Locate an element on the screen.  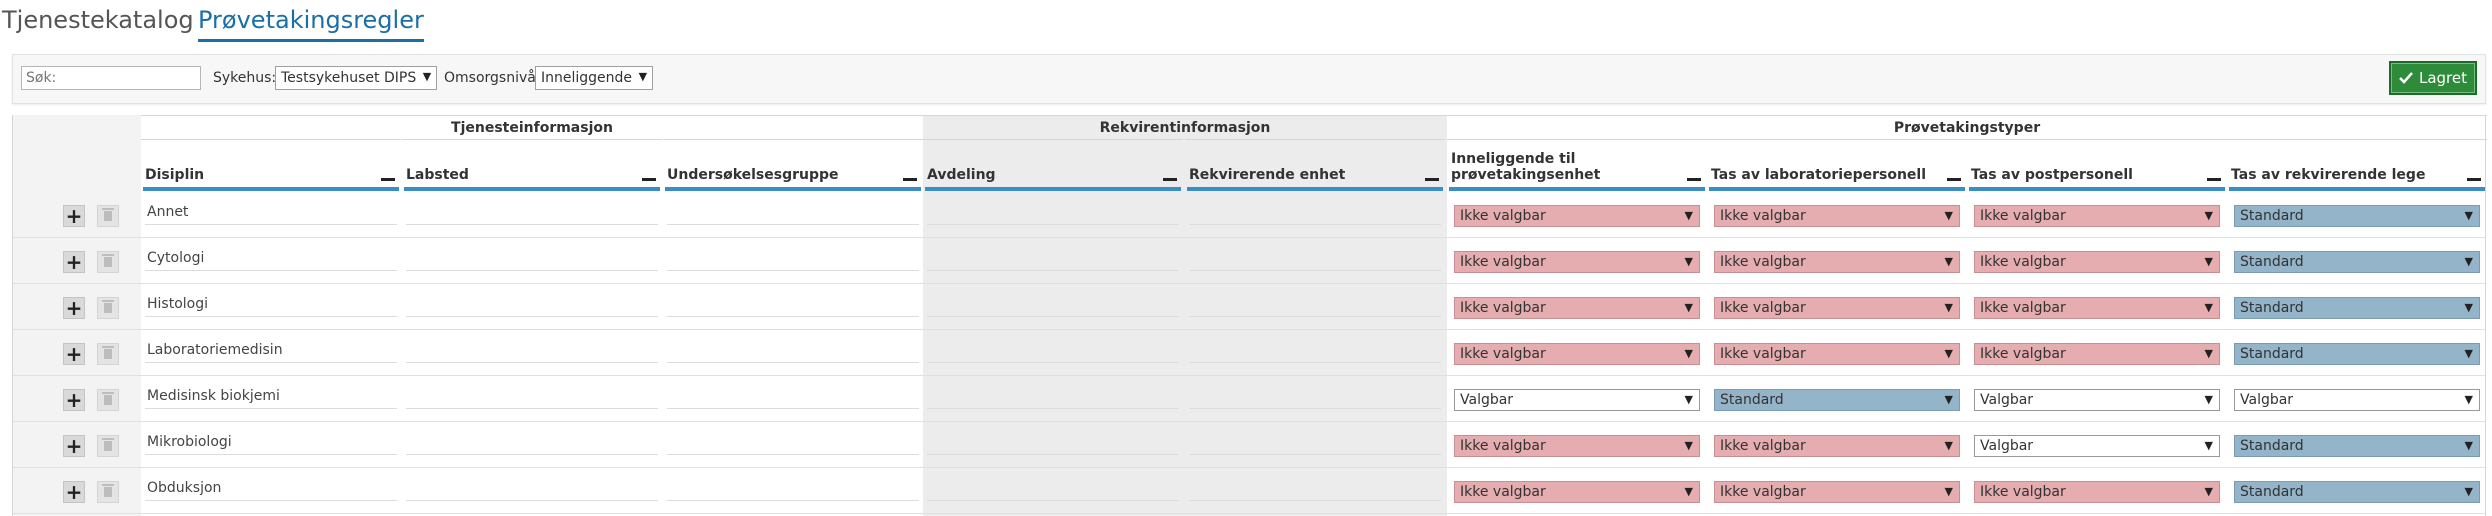
hospital-select: Testsykehuset DIPS ▼ is located at coordinates (356, 78).